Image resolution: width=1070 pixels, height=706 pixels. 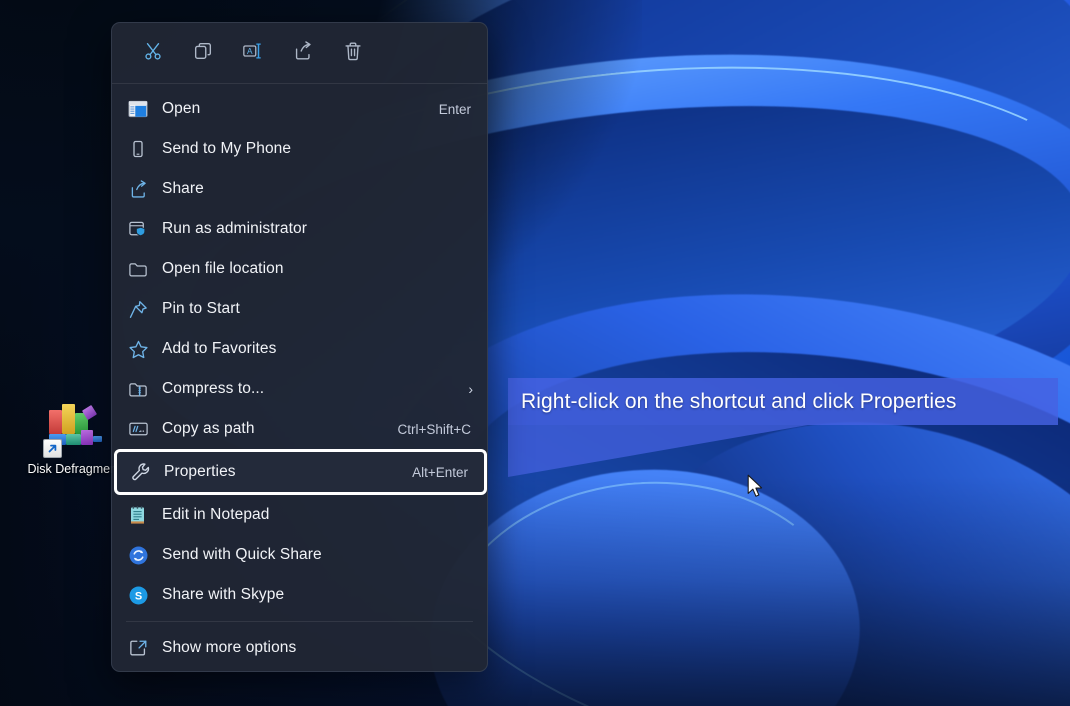 I want to click on menu-item-add-to-favorites: Add to Favorites, so click(x=299, y=349).